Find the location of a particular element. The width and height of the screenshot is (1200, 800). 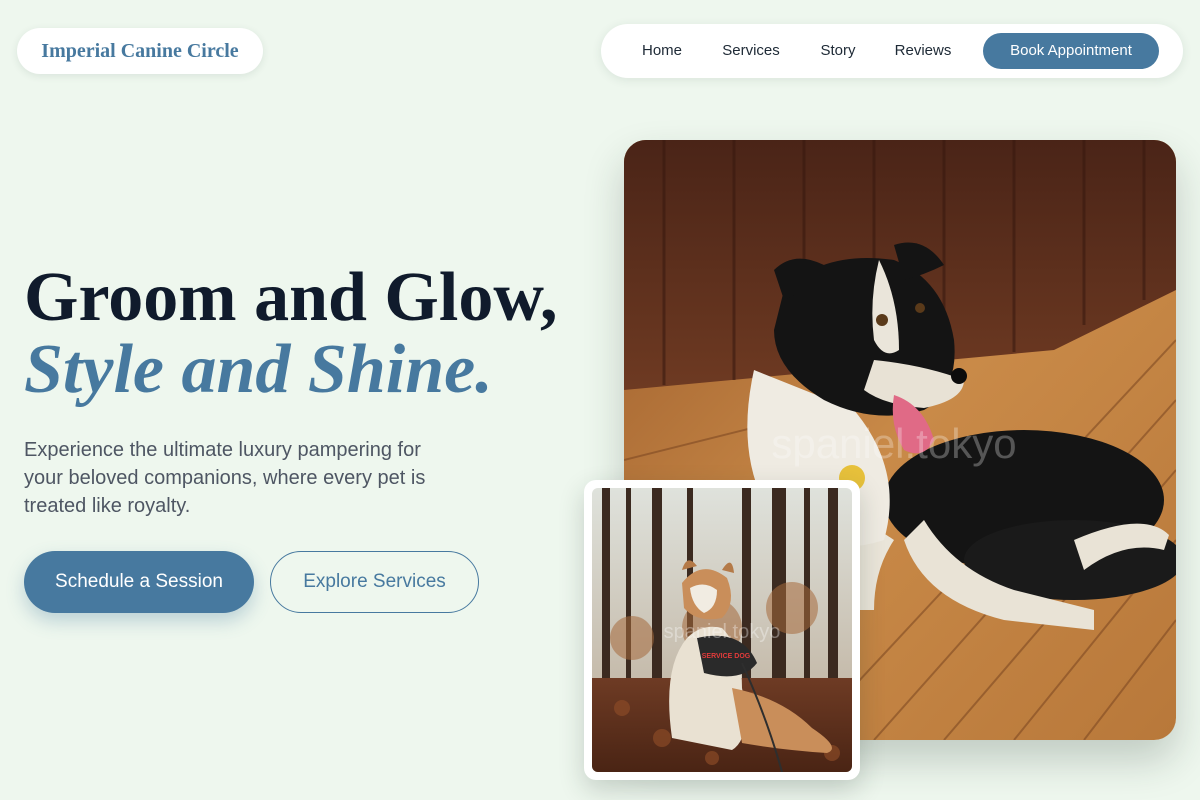

service-dog-illustration: SERVICE DOG spaniel.tokyo is located at coordinates (722, 630).